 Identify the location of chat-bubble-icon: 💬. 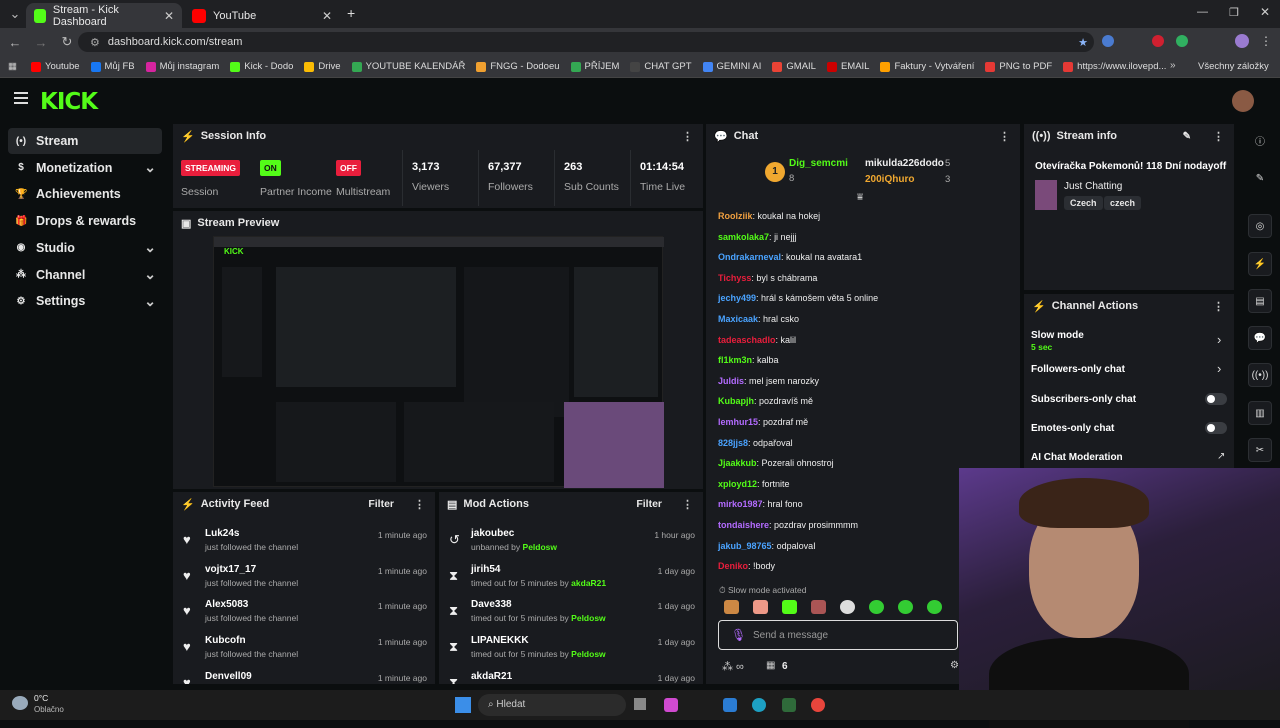
(1260, 338).